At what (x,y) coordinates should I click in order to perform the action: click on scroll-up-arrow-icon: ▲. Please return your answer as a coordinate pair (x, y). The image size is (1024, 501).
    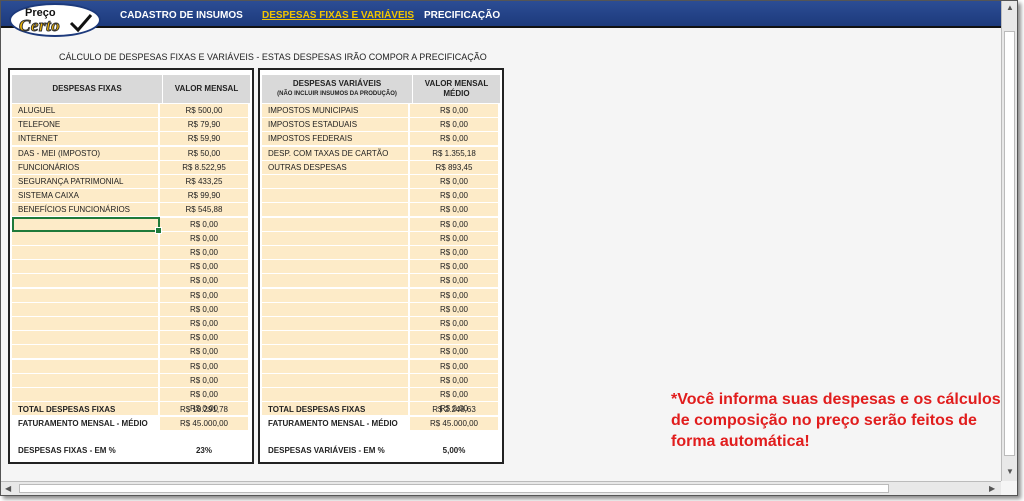
    Looking at the image, I should click on (1010, 7).